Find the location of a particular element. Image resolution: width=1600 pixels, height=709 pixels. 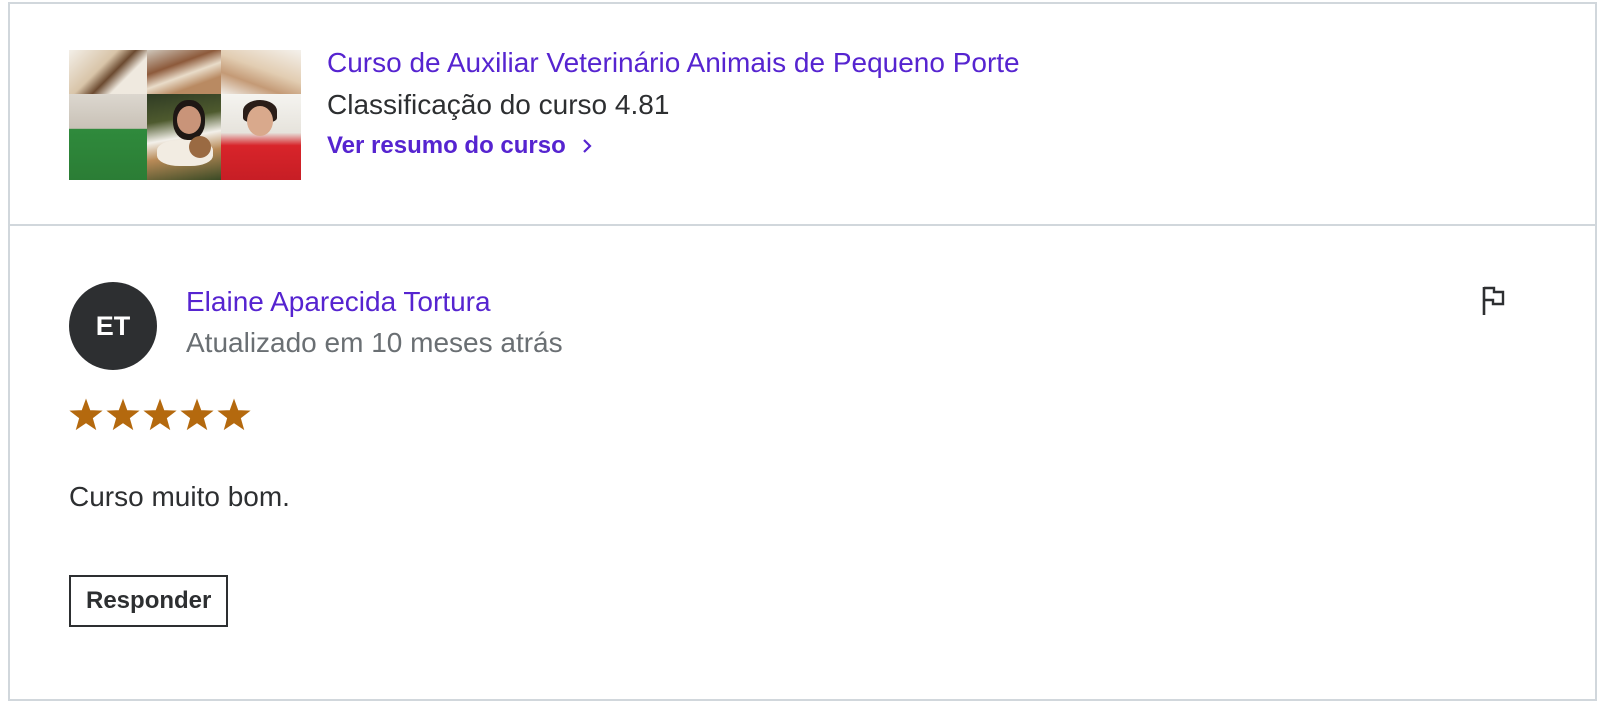

view-course-summary-label: Ver resumo do curso is located at coordinates (446, 145).